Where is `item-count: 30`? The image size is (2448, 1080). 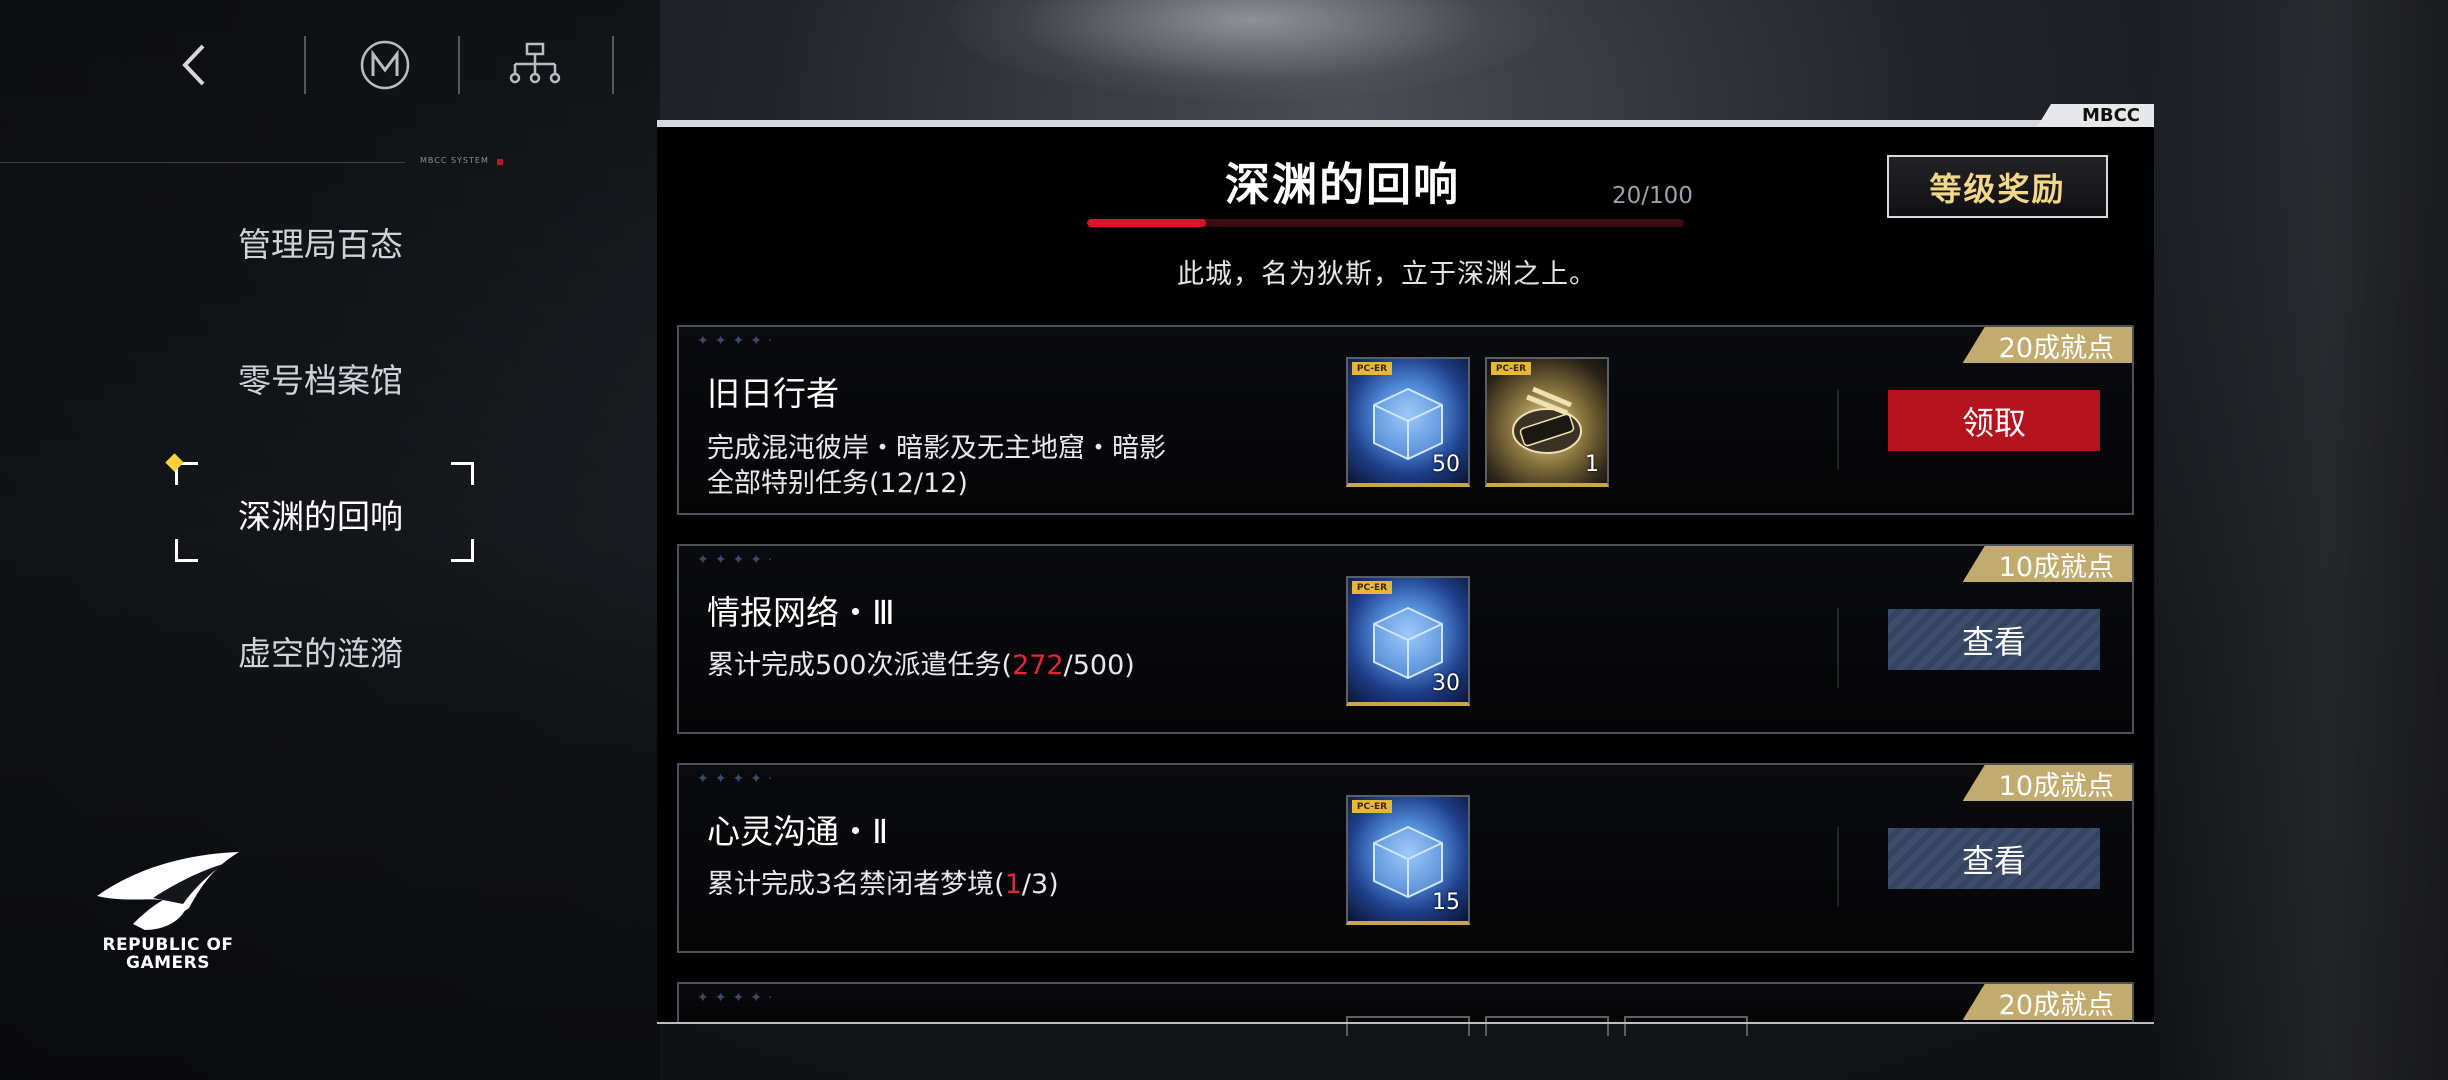
item-count: 30 is located at coordinates (1446, 683).